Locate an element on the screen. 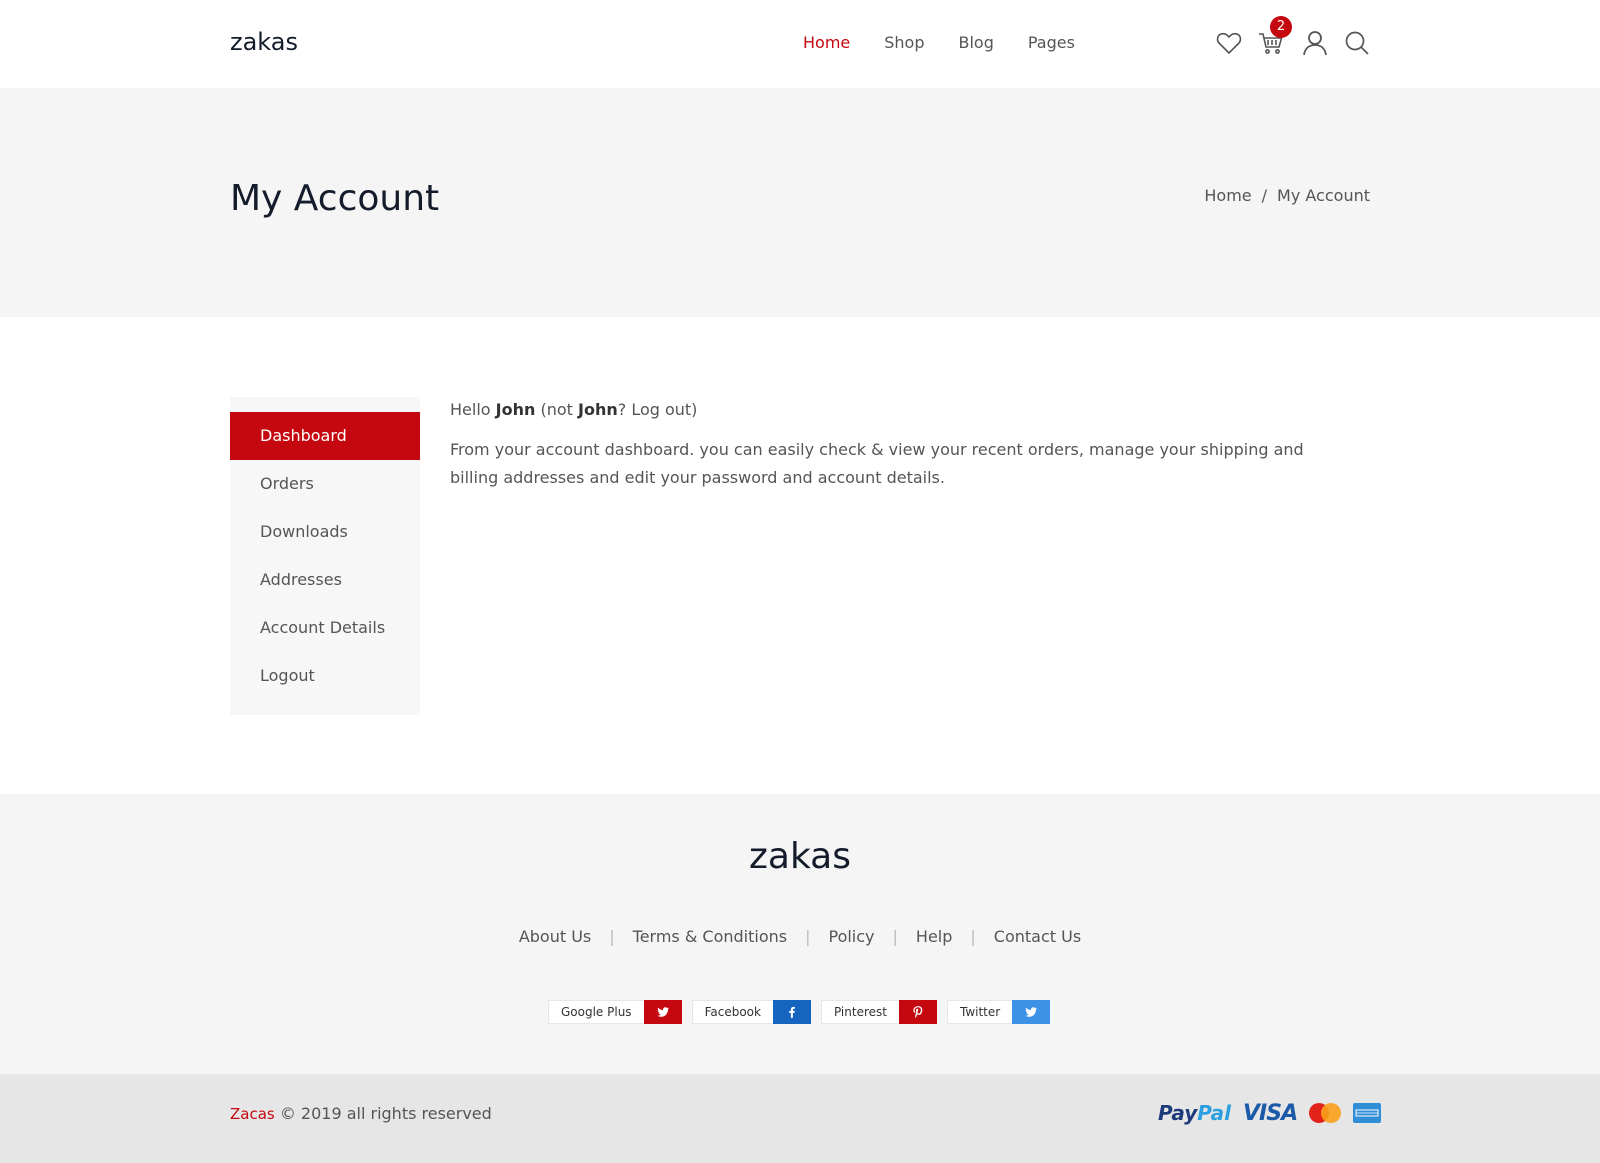 This screenshot has height=1163, width=1600. social-pinterest-button: Pinterest is located at coordinates (878, 1012).